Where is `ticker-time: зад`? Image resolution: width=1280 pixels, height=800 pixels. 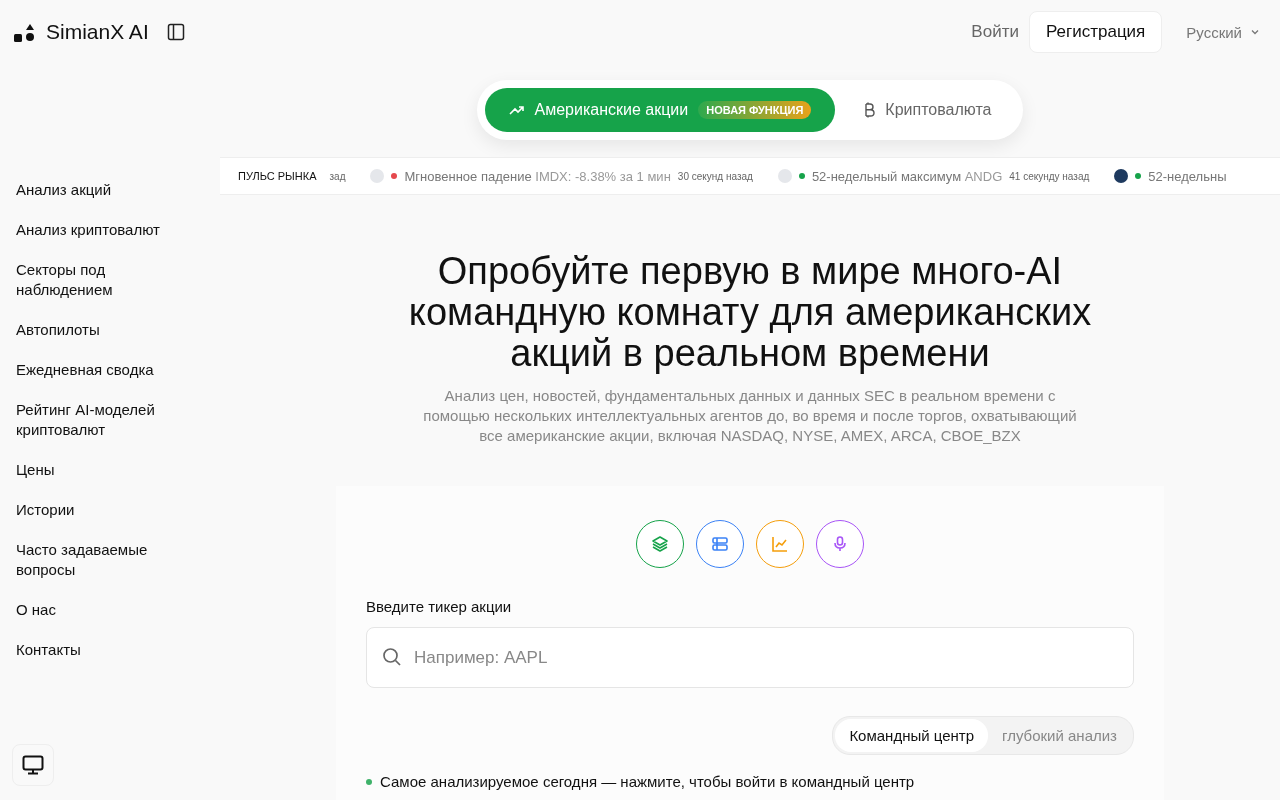 ticker-time: зад is located at coordinates (337, 176).